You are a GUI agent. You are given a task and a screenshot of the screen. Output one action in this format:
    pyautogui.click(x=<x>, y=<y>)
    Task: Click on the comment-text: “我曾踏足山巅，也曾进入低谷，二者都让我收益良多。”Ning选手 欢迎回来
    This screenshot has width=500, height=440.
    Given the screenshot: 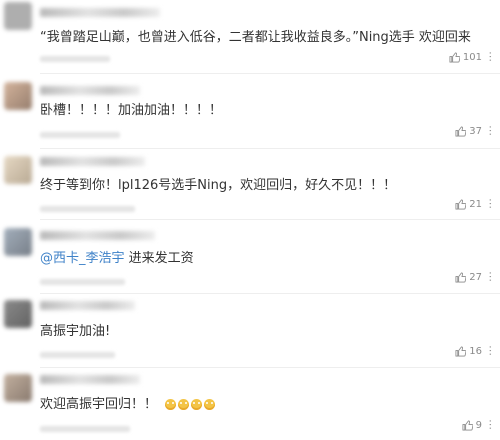 What is the action you would take?
    pyautogui.click(x=255, y=37)
    